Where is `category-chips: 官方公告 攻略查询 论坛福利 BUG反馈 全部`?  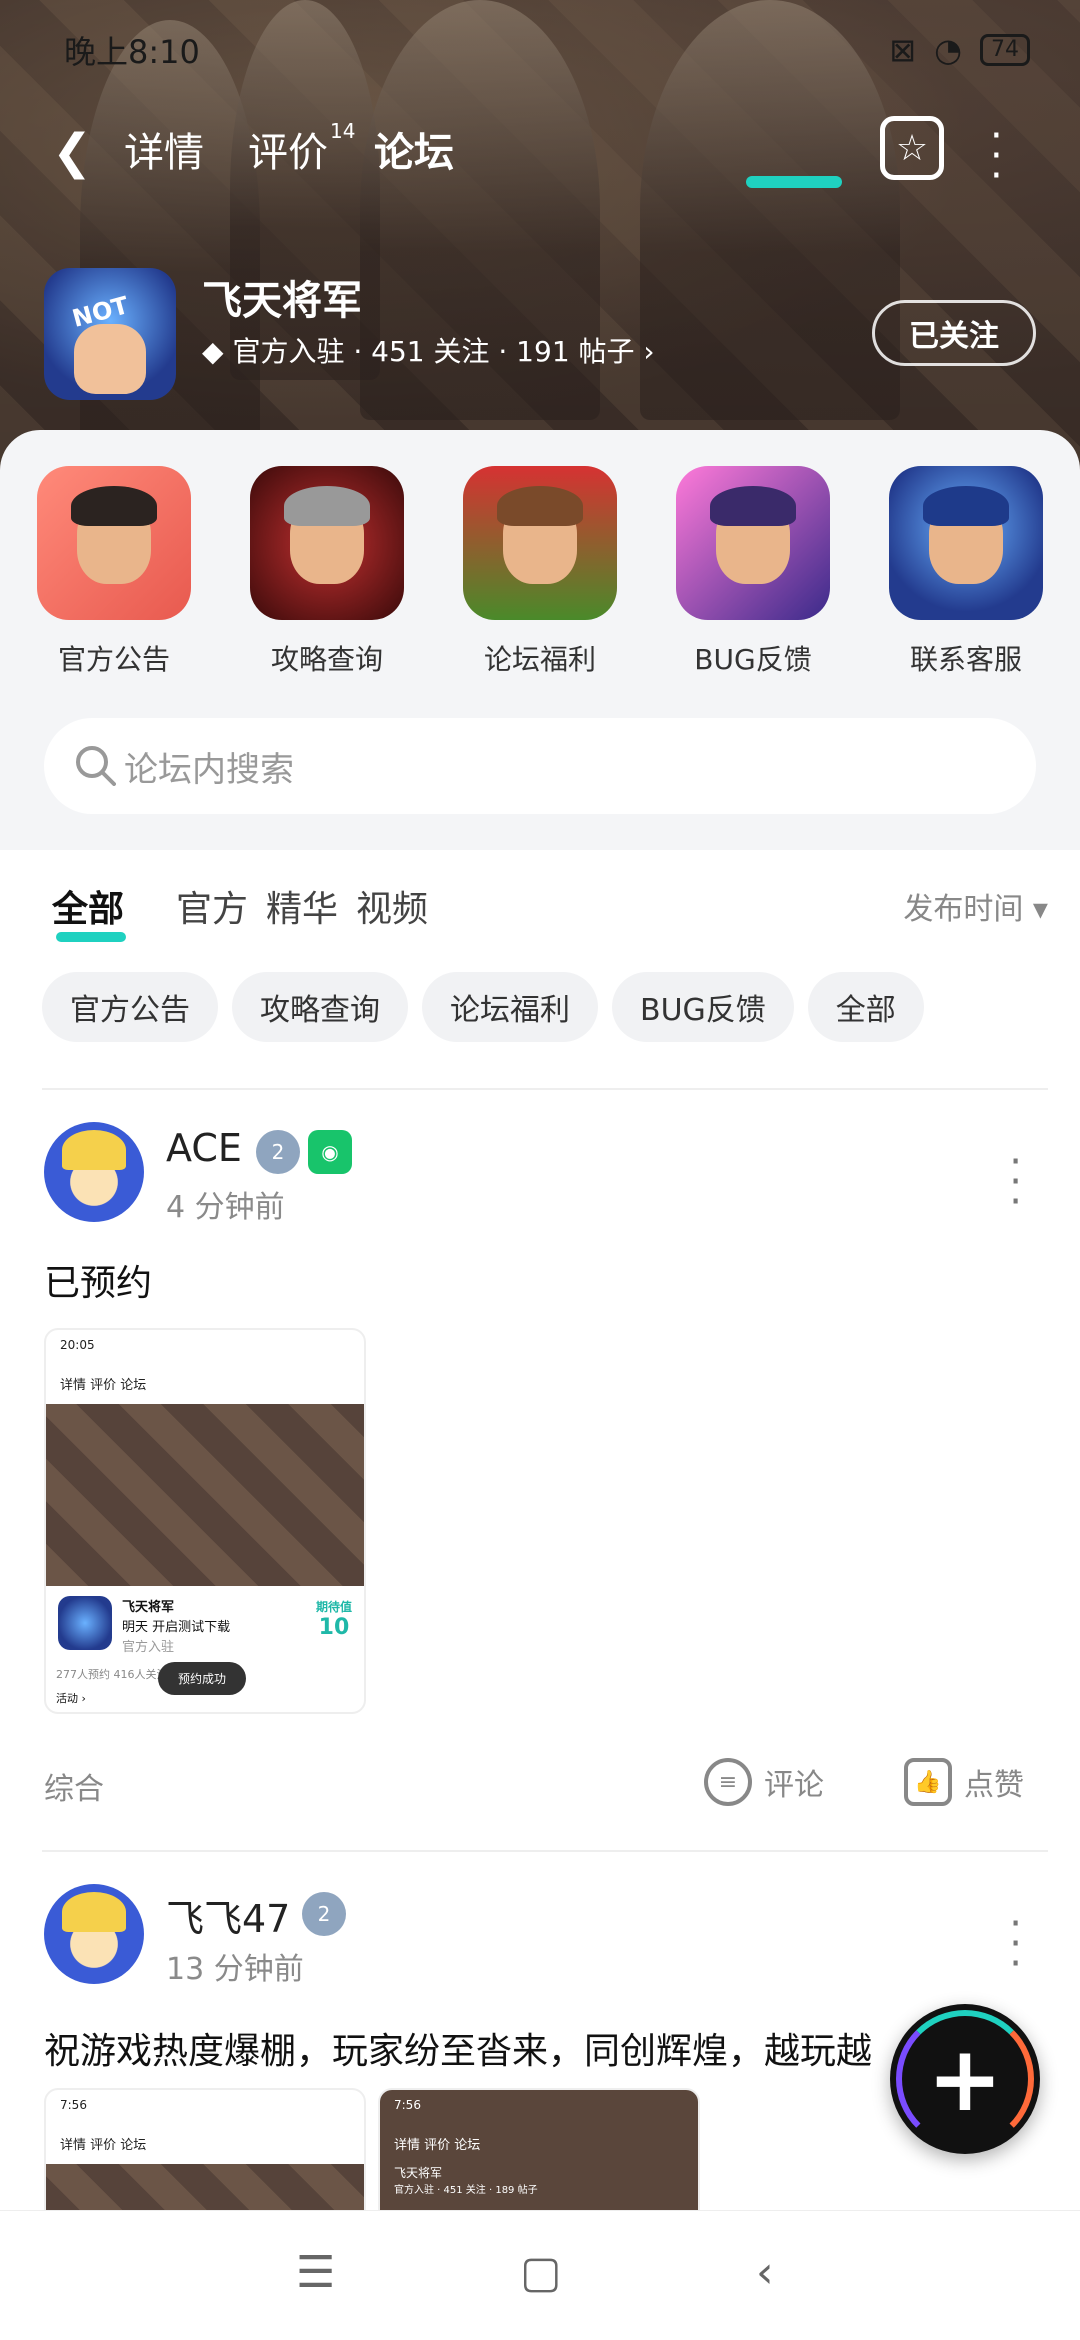 category-chips: 官方公告 攻略查询 论坛福利 BUG反馈 全部 is located at coordinates (542, 1008).